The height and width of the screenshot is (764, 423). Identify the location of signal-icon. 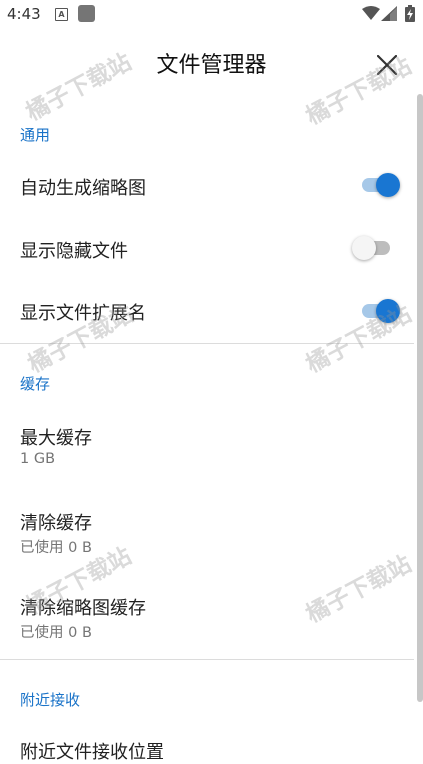
(389, 13).